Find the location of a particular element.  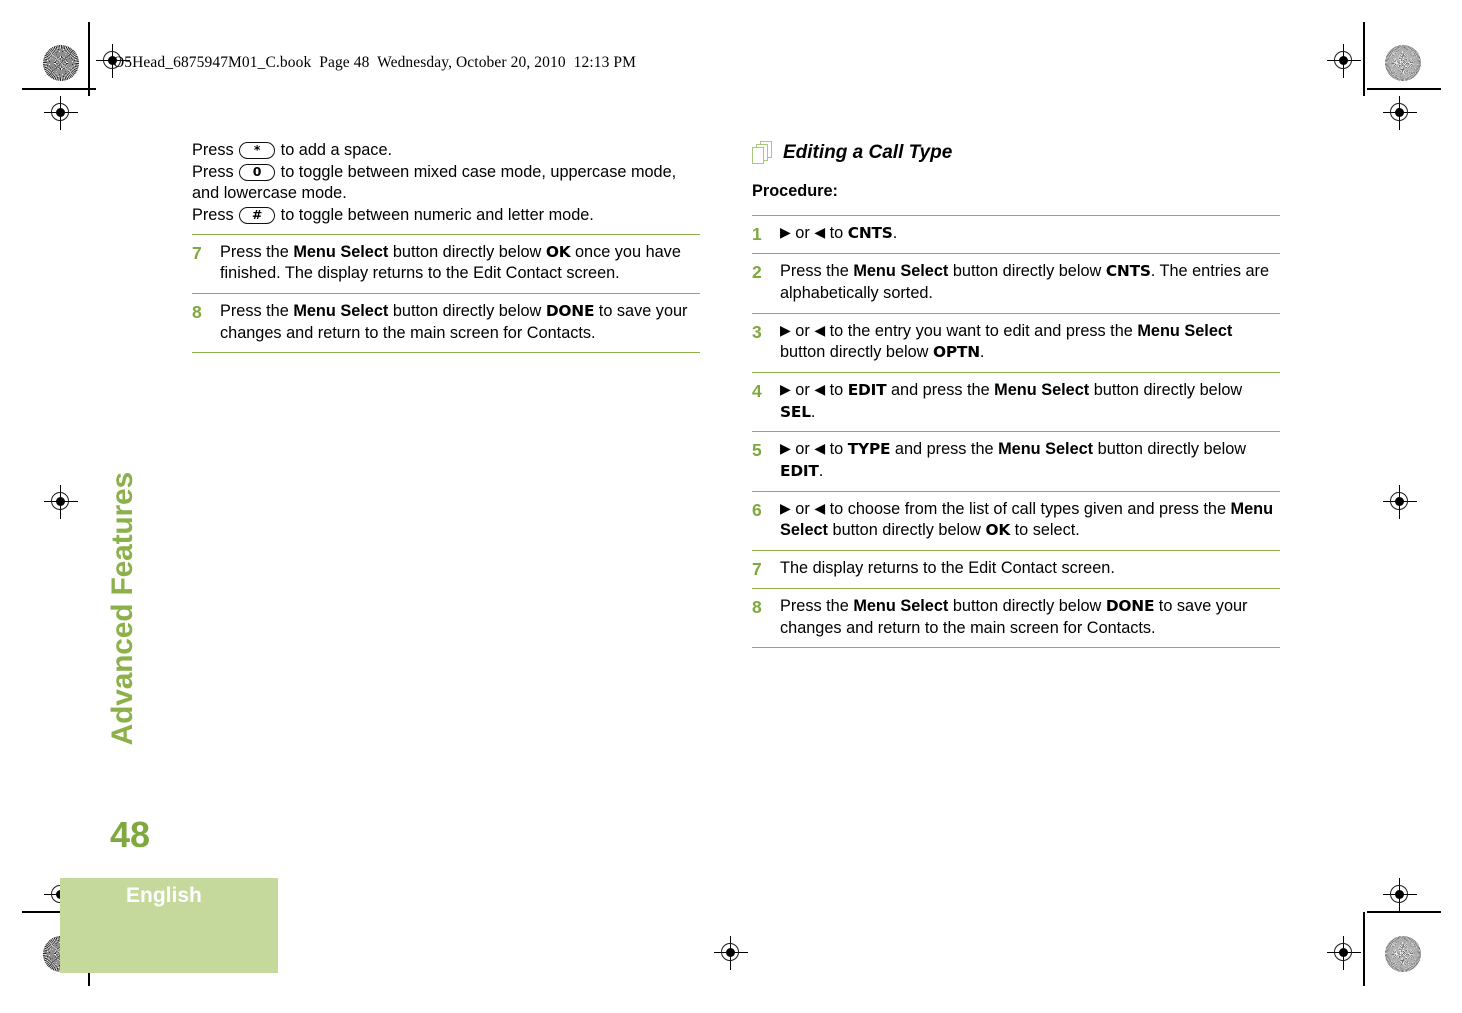

chapter-tab-label: Advanced Features is located at coordinates (122, 609).